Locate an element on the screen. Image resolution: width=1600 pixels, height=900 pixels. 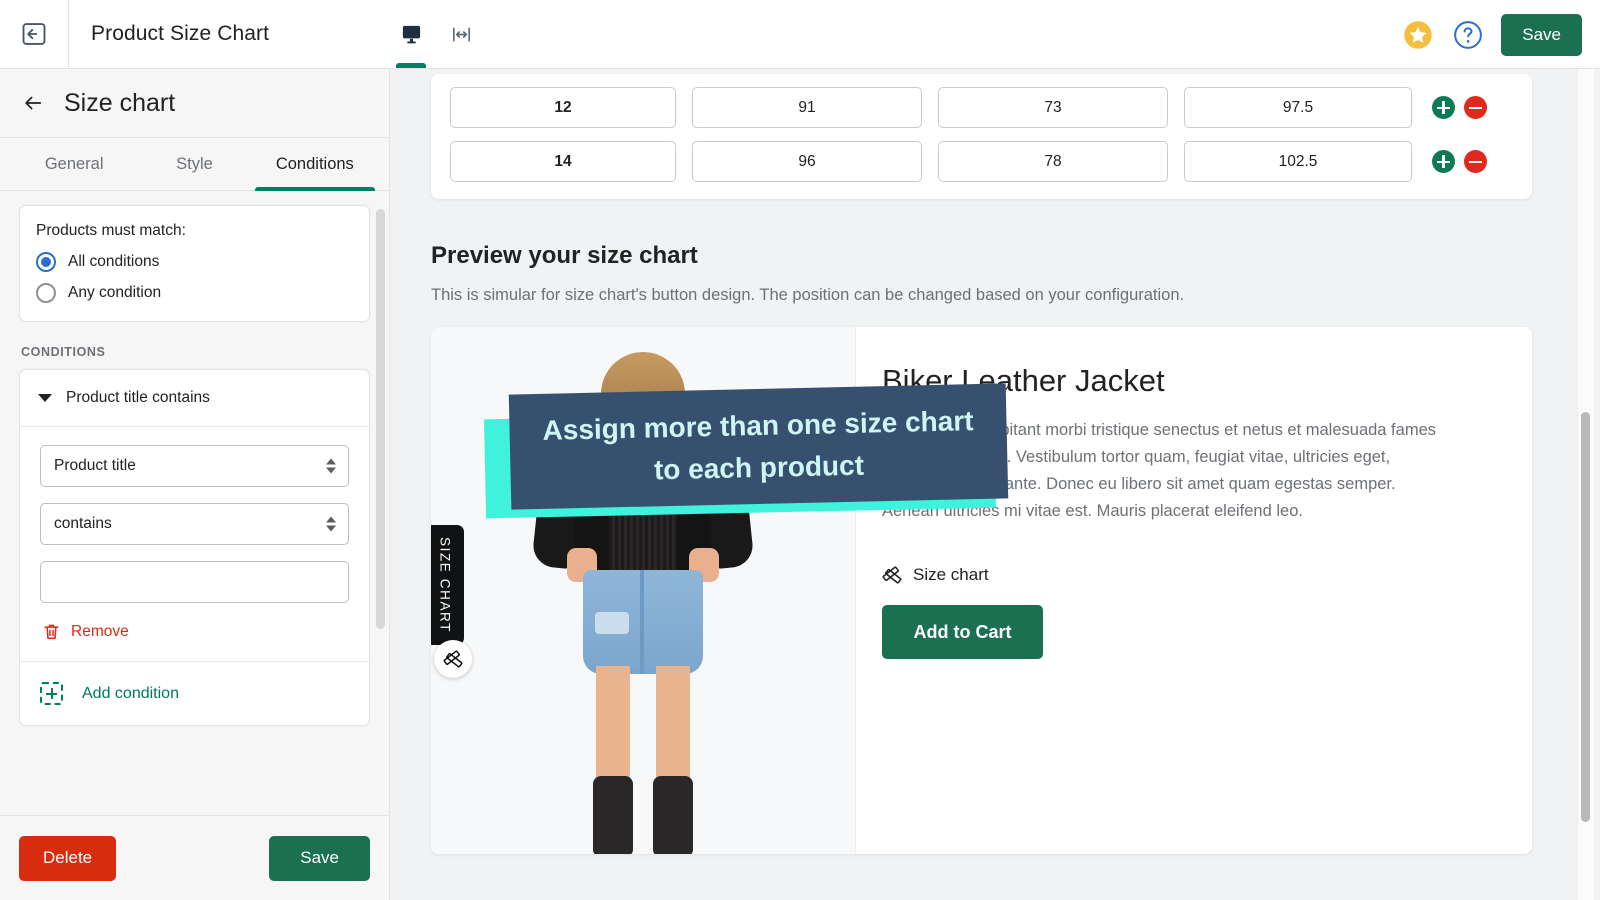
size-table-card: 12 91 73 97.5 14 96 78 102.5 is located at coordinates (981, 136).